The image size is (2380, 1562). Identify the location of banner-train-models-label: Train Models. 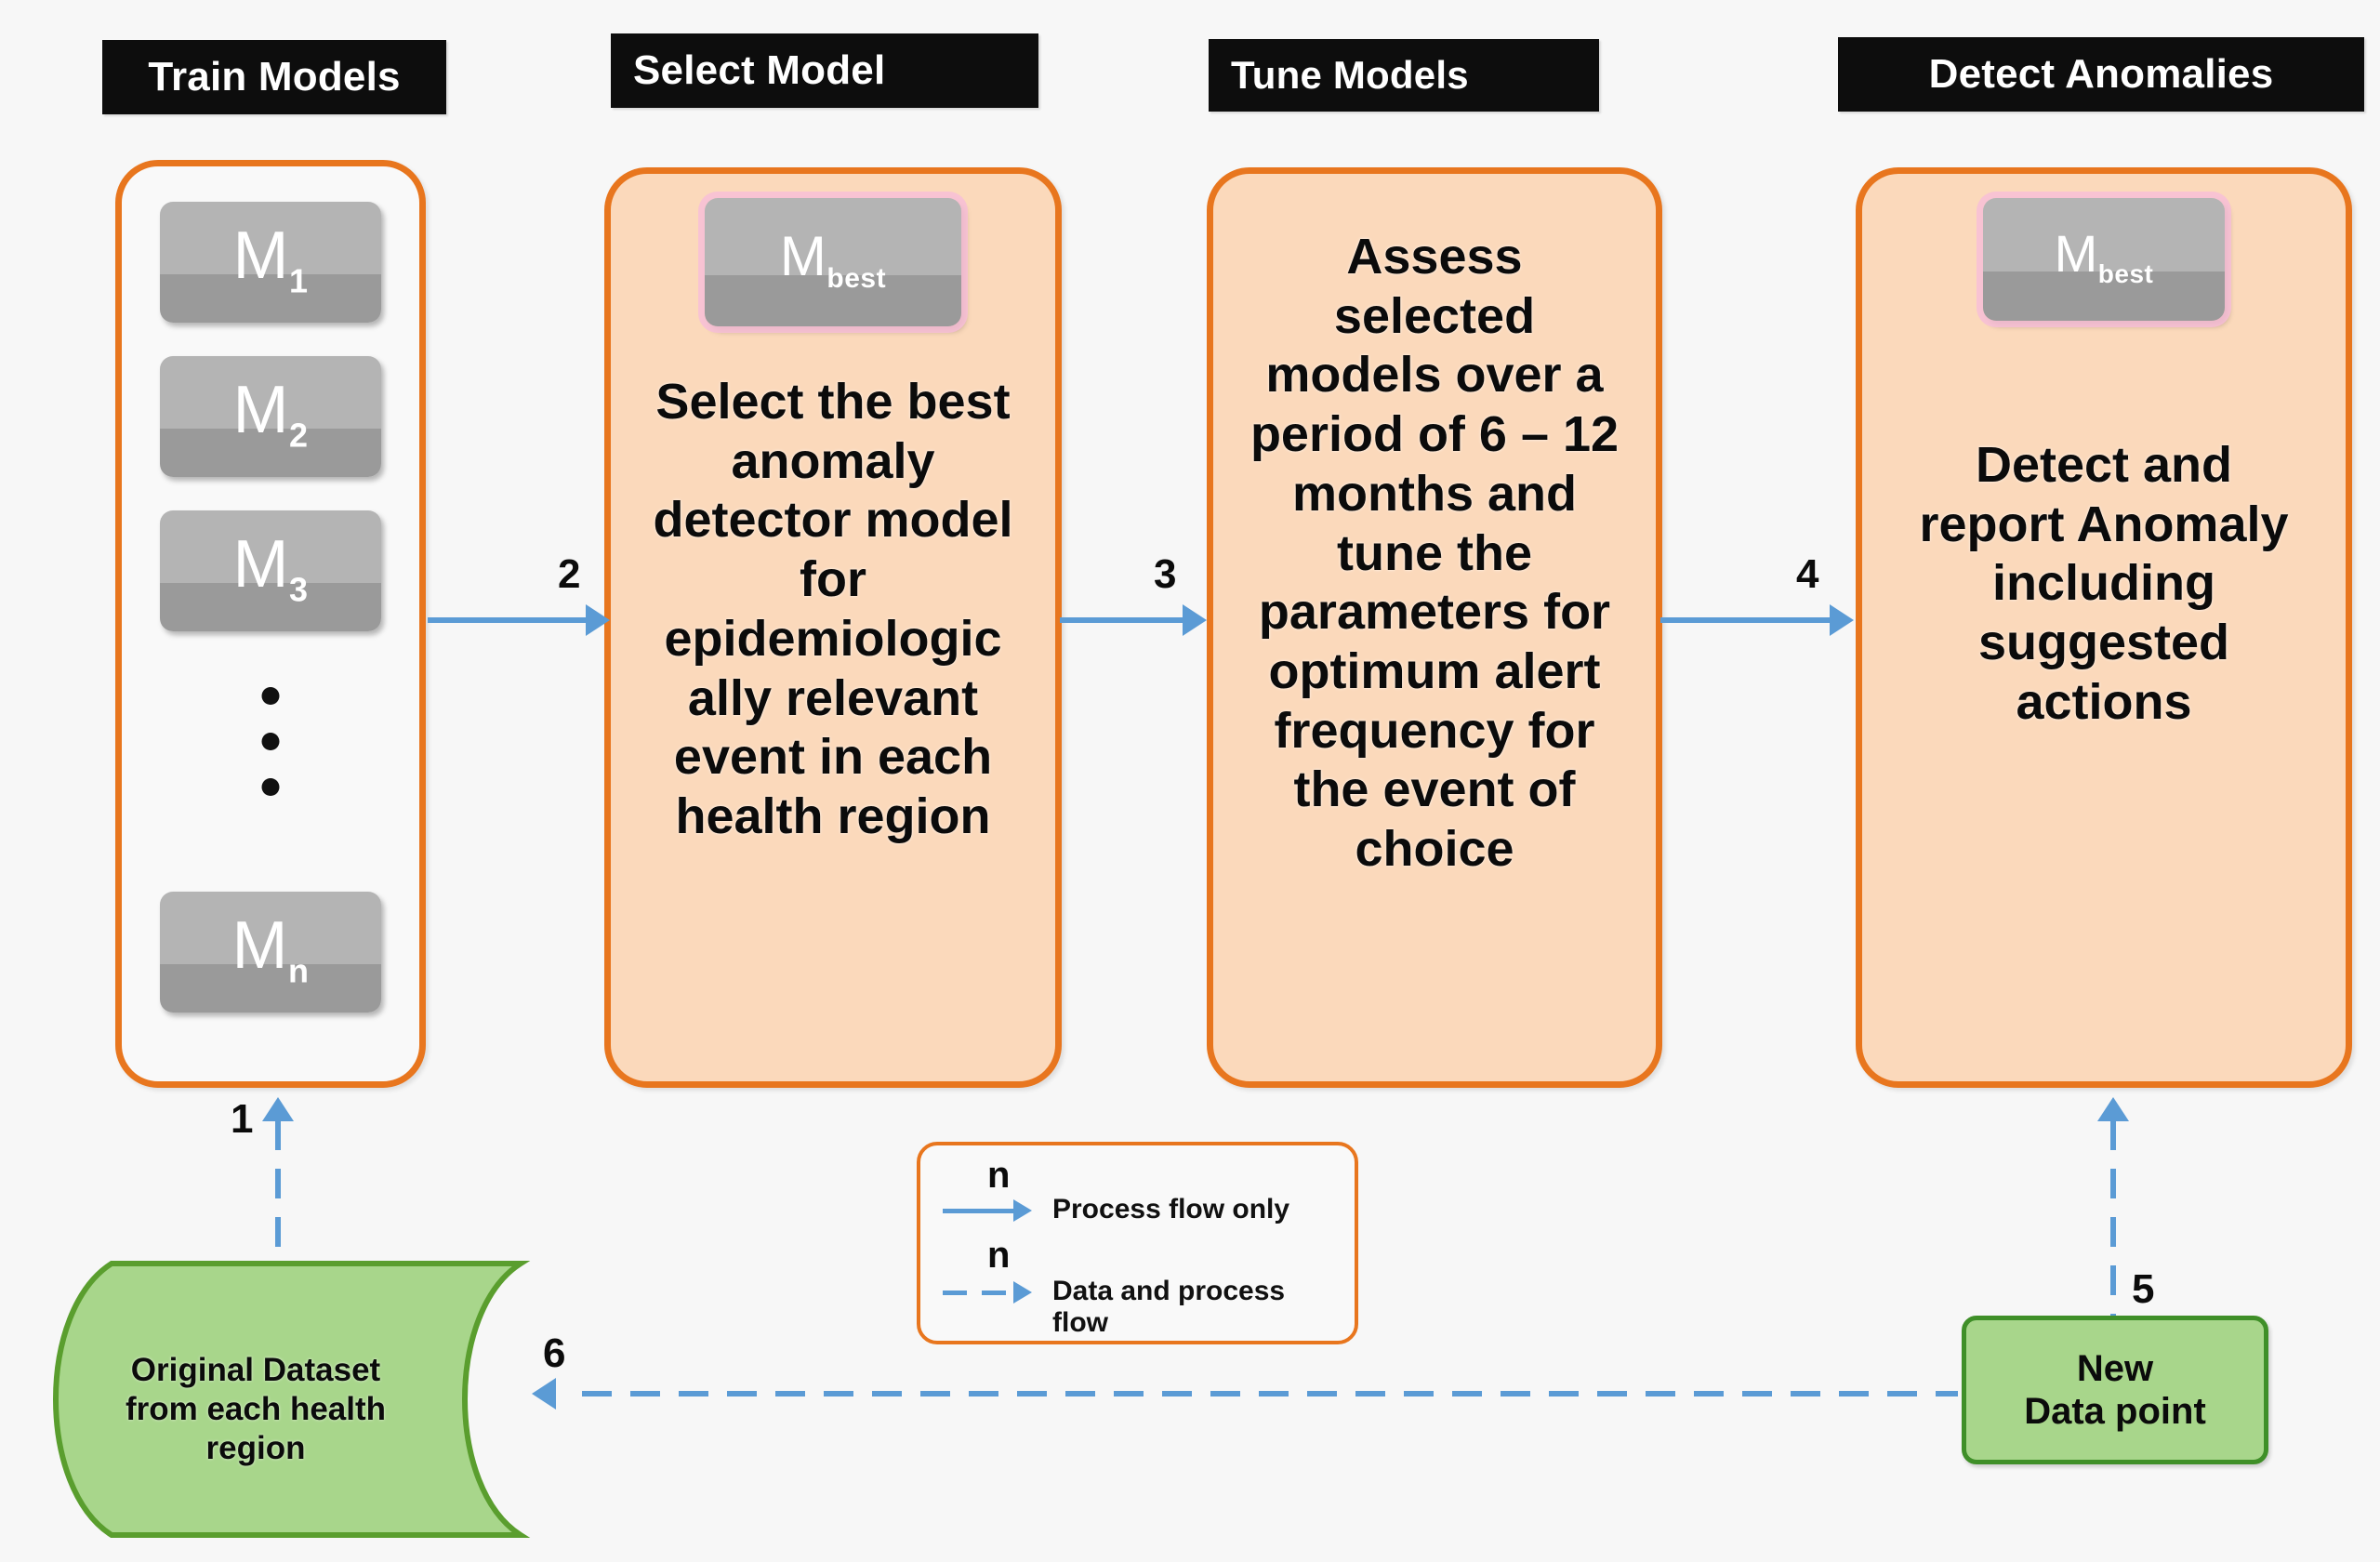
(274, 76).